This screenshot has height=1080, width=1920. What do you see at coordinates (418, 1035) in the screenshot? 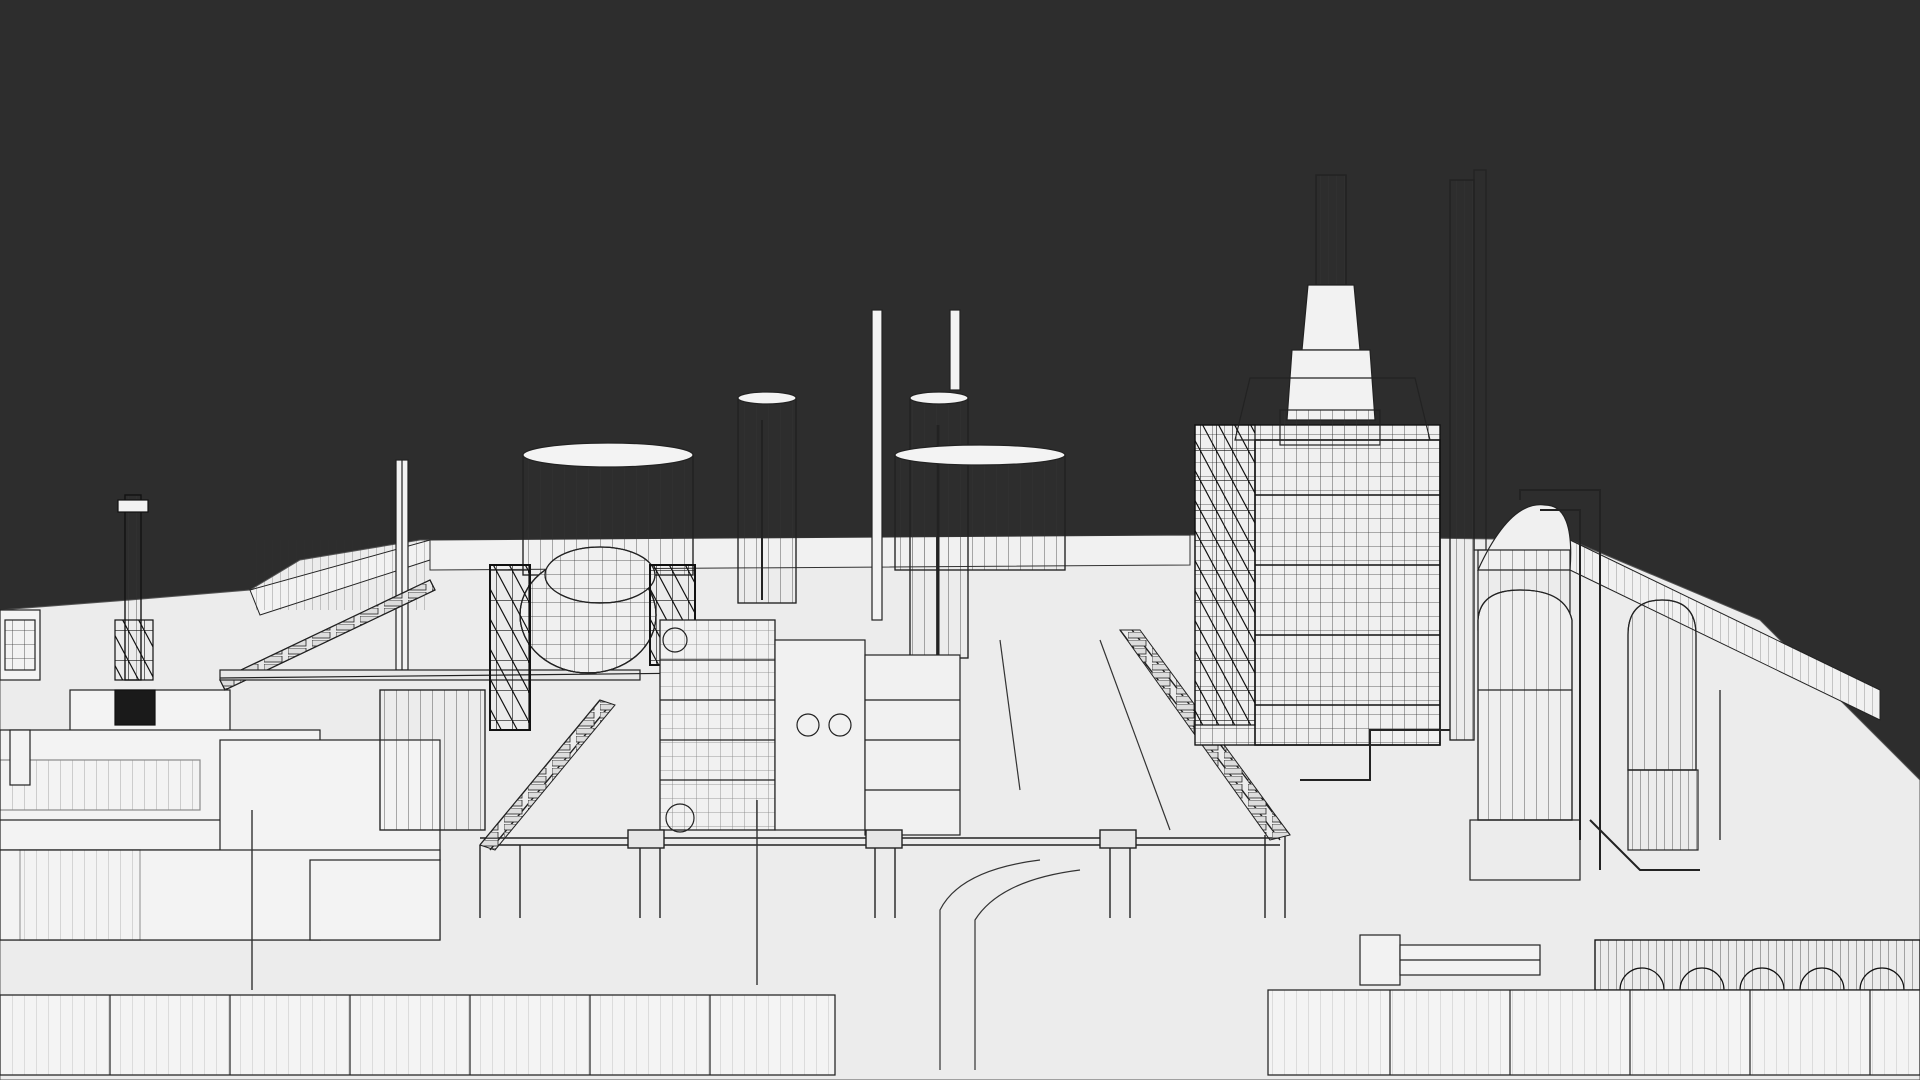
I see `front-wall-left` at bounding box center [418, 1035].